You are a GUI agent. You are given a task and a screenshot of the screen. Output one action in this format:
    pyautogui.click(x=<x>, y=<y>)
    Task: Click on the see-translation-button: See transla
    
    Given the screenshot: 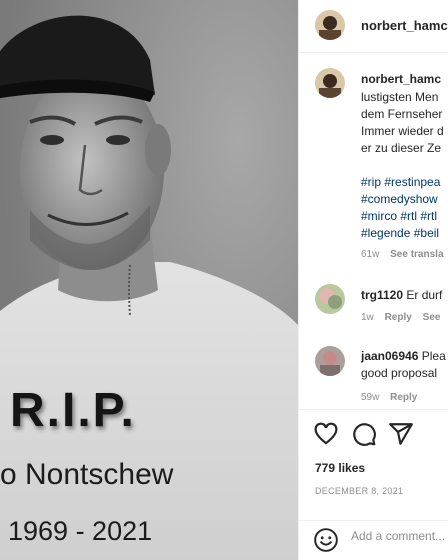 What is the action you would take?
    pyautogui.click(x=416, y=254)
    